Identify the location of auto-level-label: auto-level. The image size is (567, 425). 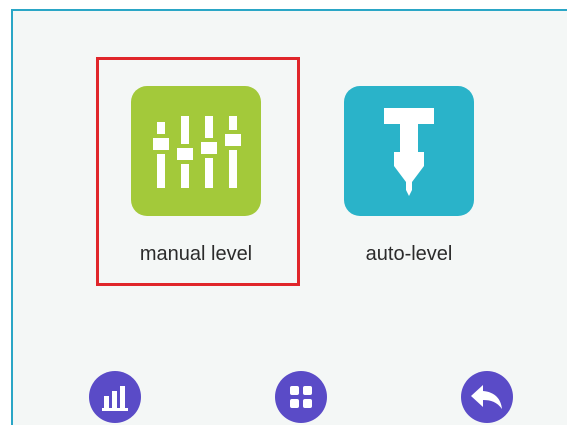
(409, 254).